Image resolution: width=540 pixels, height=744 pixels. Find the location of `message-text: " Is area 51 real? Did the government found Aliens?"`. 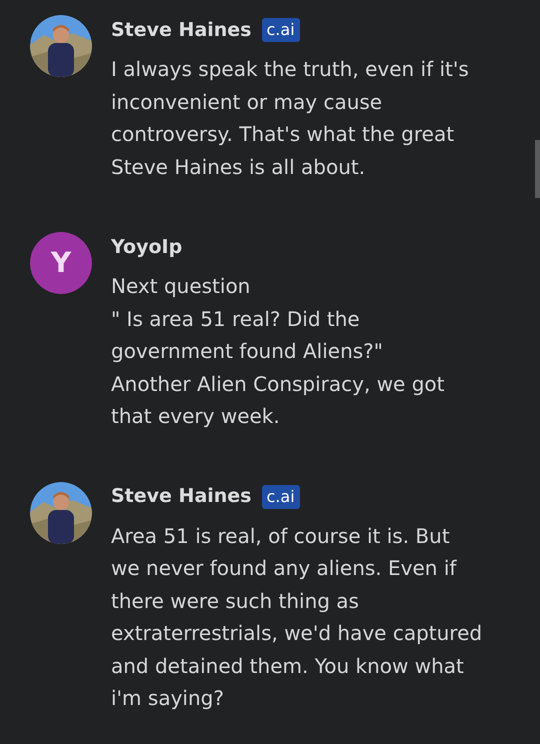

message-text: " Is area 51 real? Did the government found Aliens?" is located at coordinates (247, 335).